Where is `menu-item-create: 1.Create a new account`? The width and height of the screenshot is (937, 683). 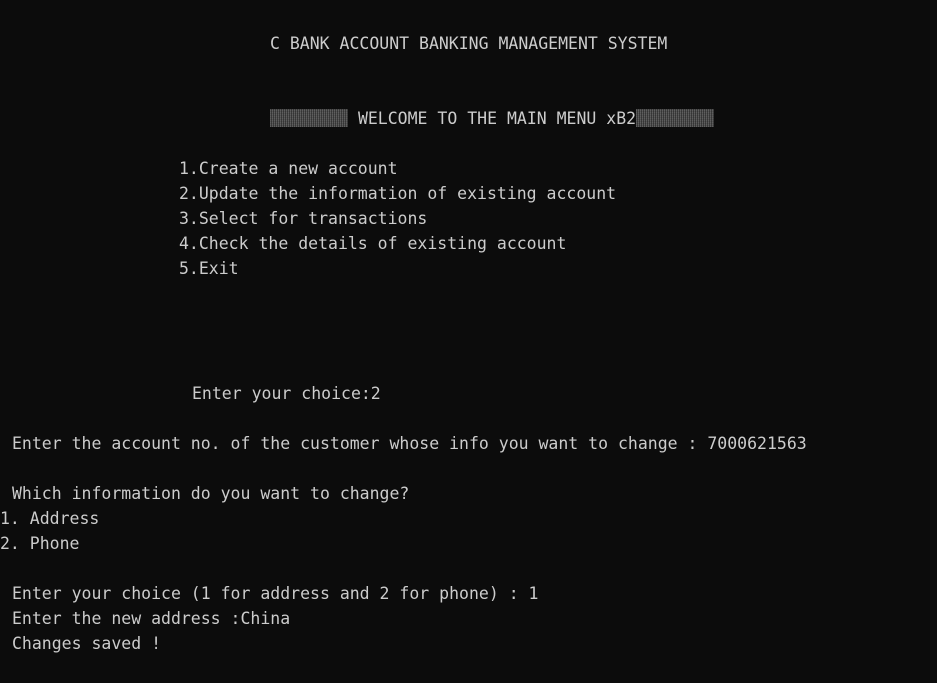 menu-item-create: 1.Create a new account is located at coordinates (288, 168).